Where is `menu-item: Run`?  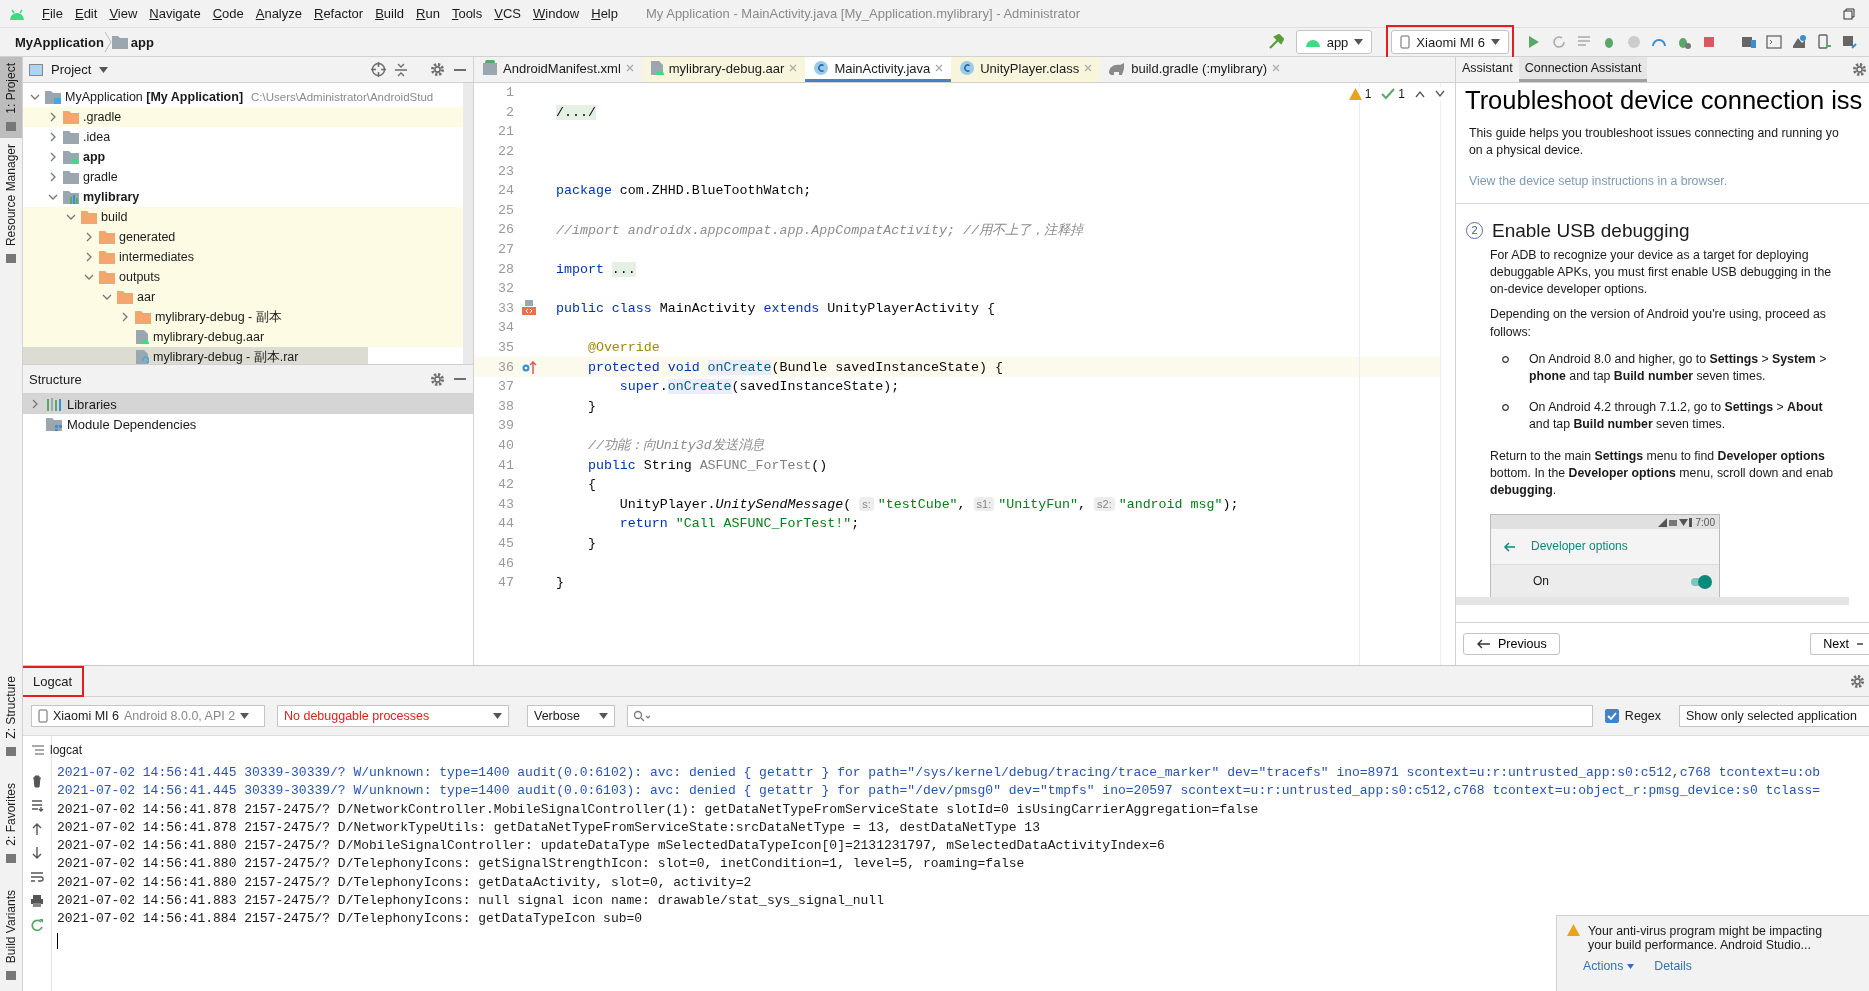 menu-item: Run is located at coordinates (428, 13).